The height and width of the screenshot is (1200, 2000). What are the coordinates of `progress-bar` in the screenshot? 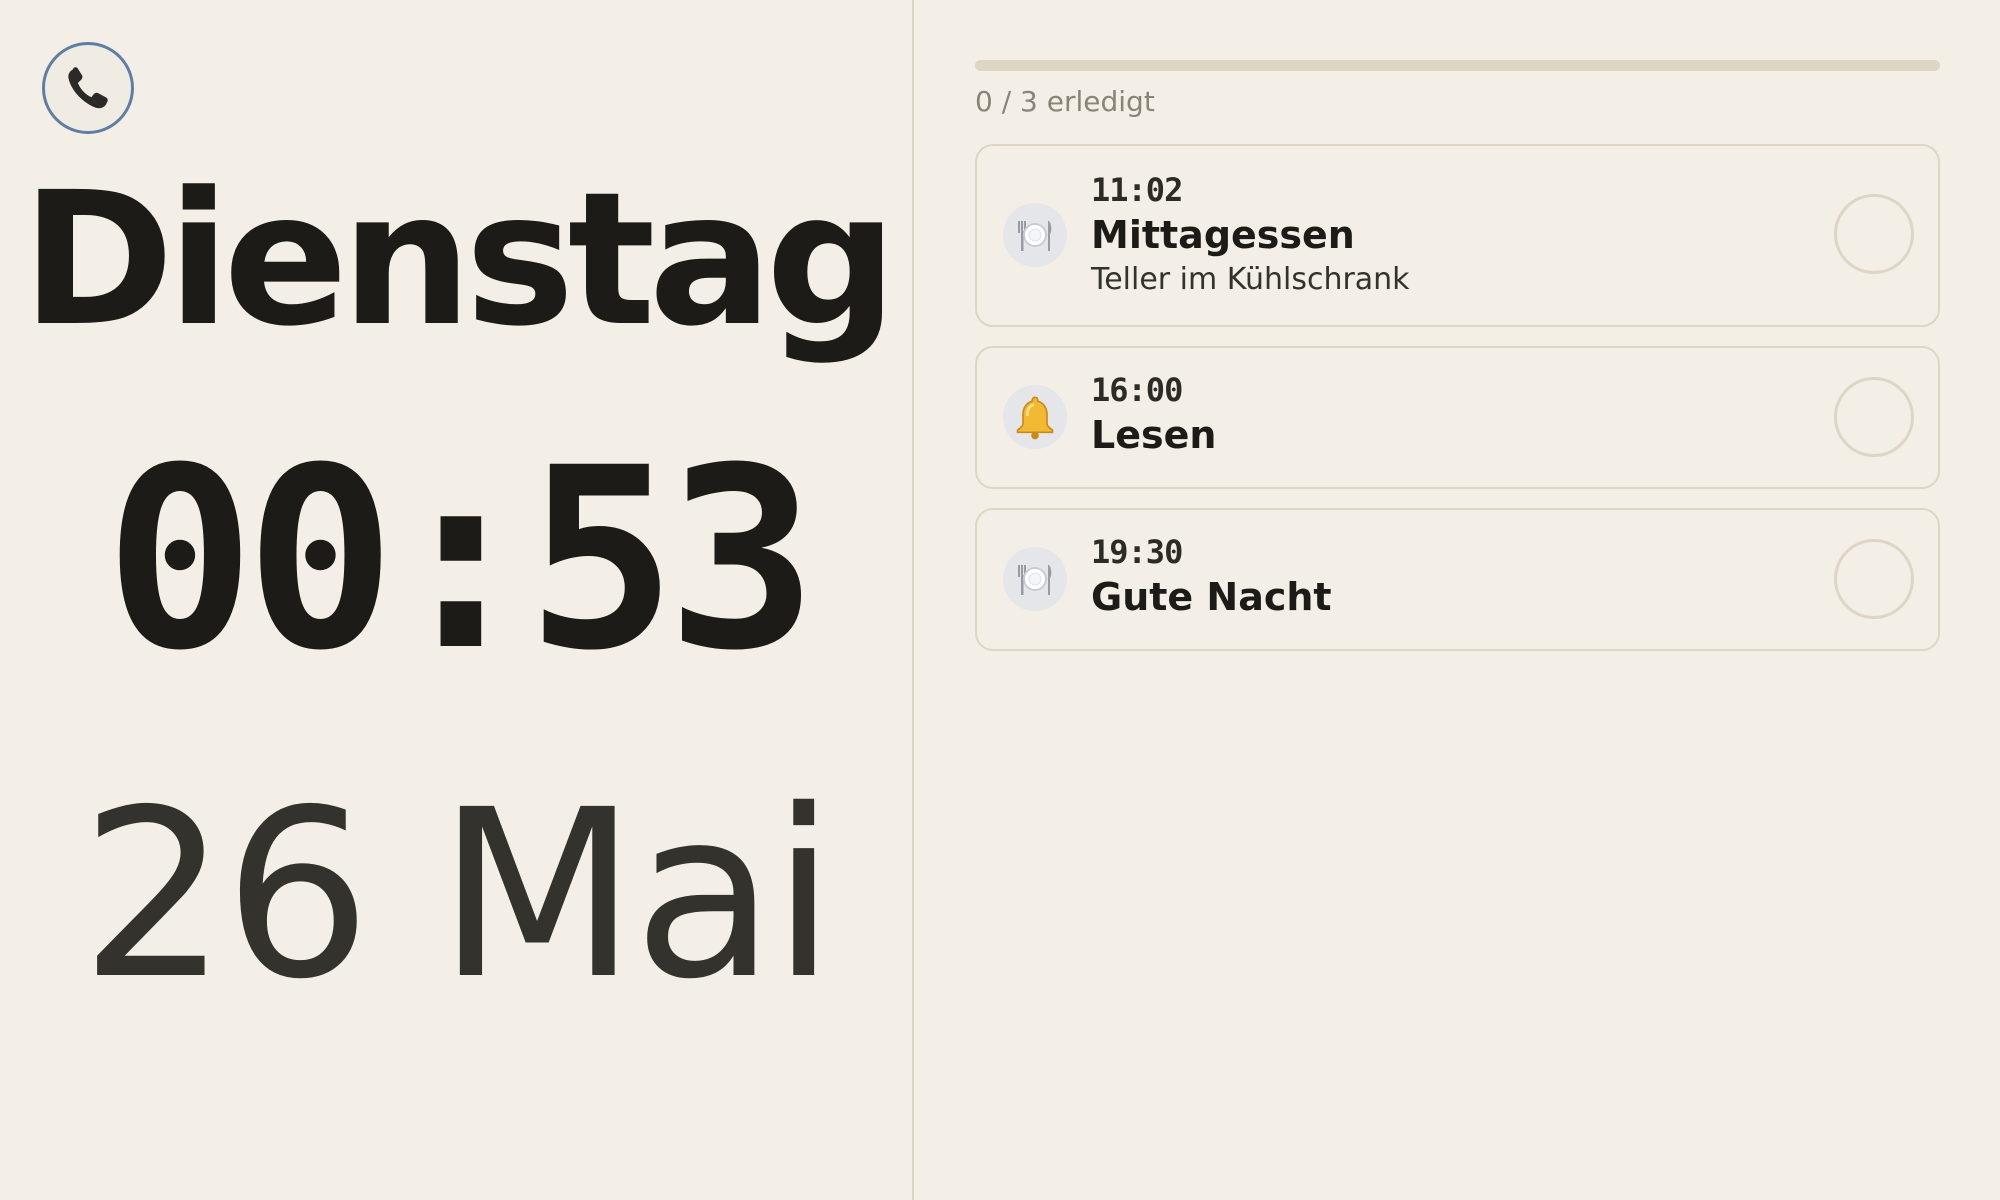 It's located at (1457, 65).